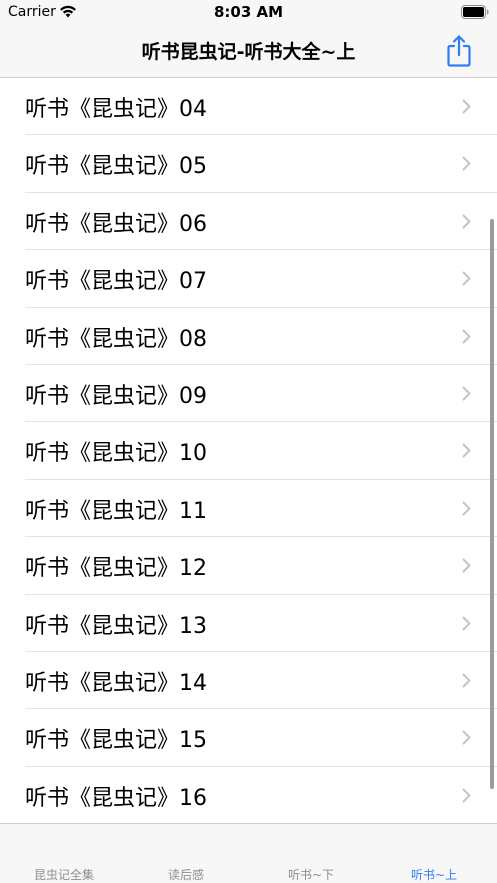  I want to click on tab-bar: 昆虫记全集 读后感 听书~下 听书~上, so click(248, 853).